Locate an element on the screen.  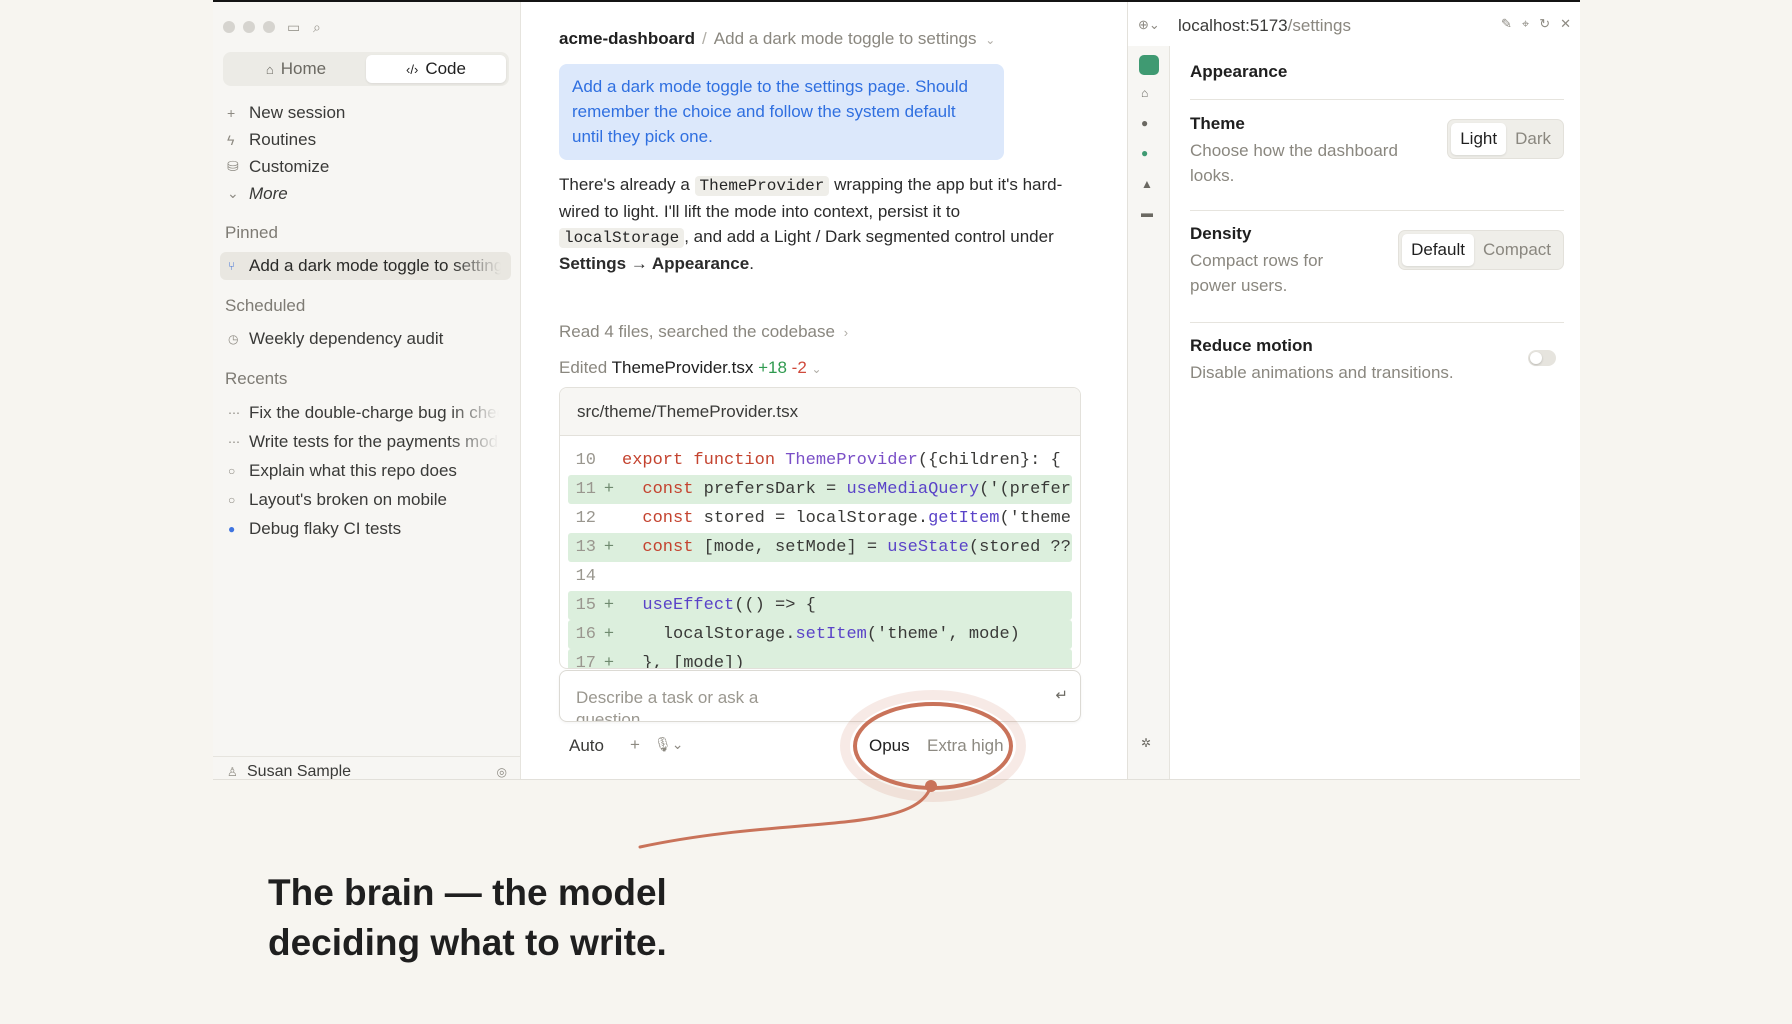
add-attachment-icon: + is located at coordinates (635, 745).